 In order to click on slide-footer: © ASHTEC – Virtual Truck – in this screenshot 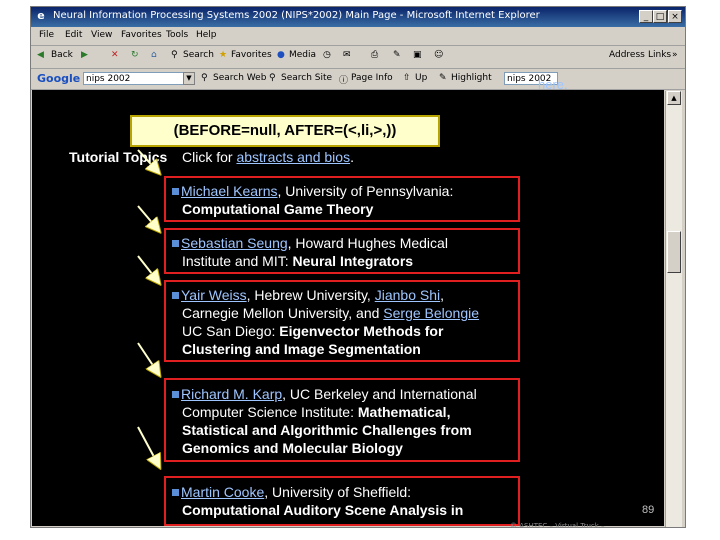, I will do `click(557, 526)`.